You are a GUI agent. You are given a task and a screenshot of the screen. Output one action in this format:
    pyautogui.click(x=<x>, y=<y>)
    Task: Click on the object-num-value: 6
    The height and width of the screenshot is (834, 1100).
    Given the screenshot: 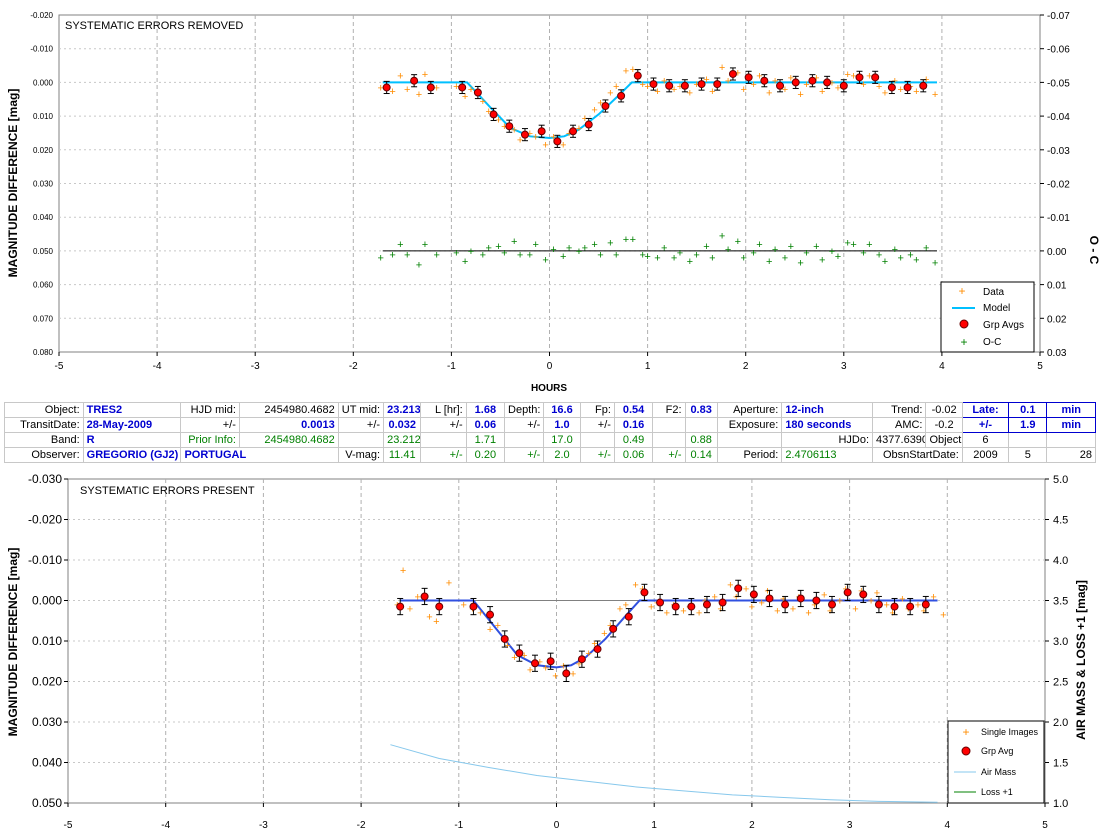 What is the action you would take?
    pyautogui.click(x=985, y=440)
    